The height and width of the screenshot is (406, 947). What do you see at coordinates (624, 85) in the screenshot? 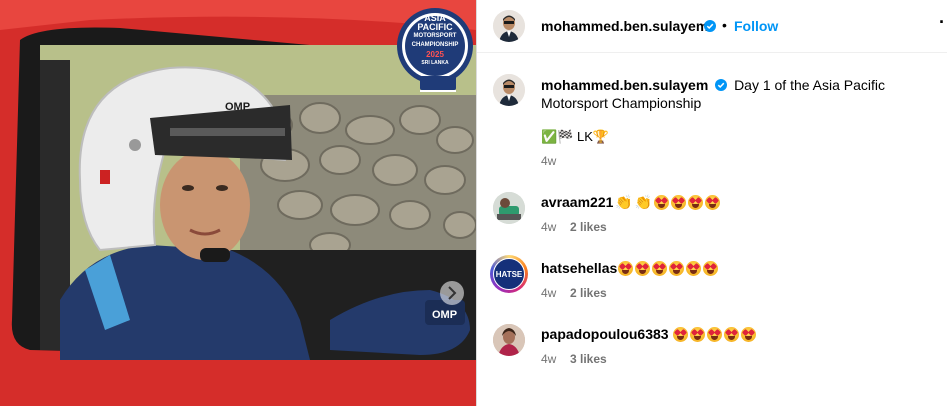
I see `caption-username: mohammed.ben.sulayem` at bounding box center [624, 85].